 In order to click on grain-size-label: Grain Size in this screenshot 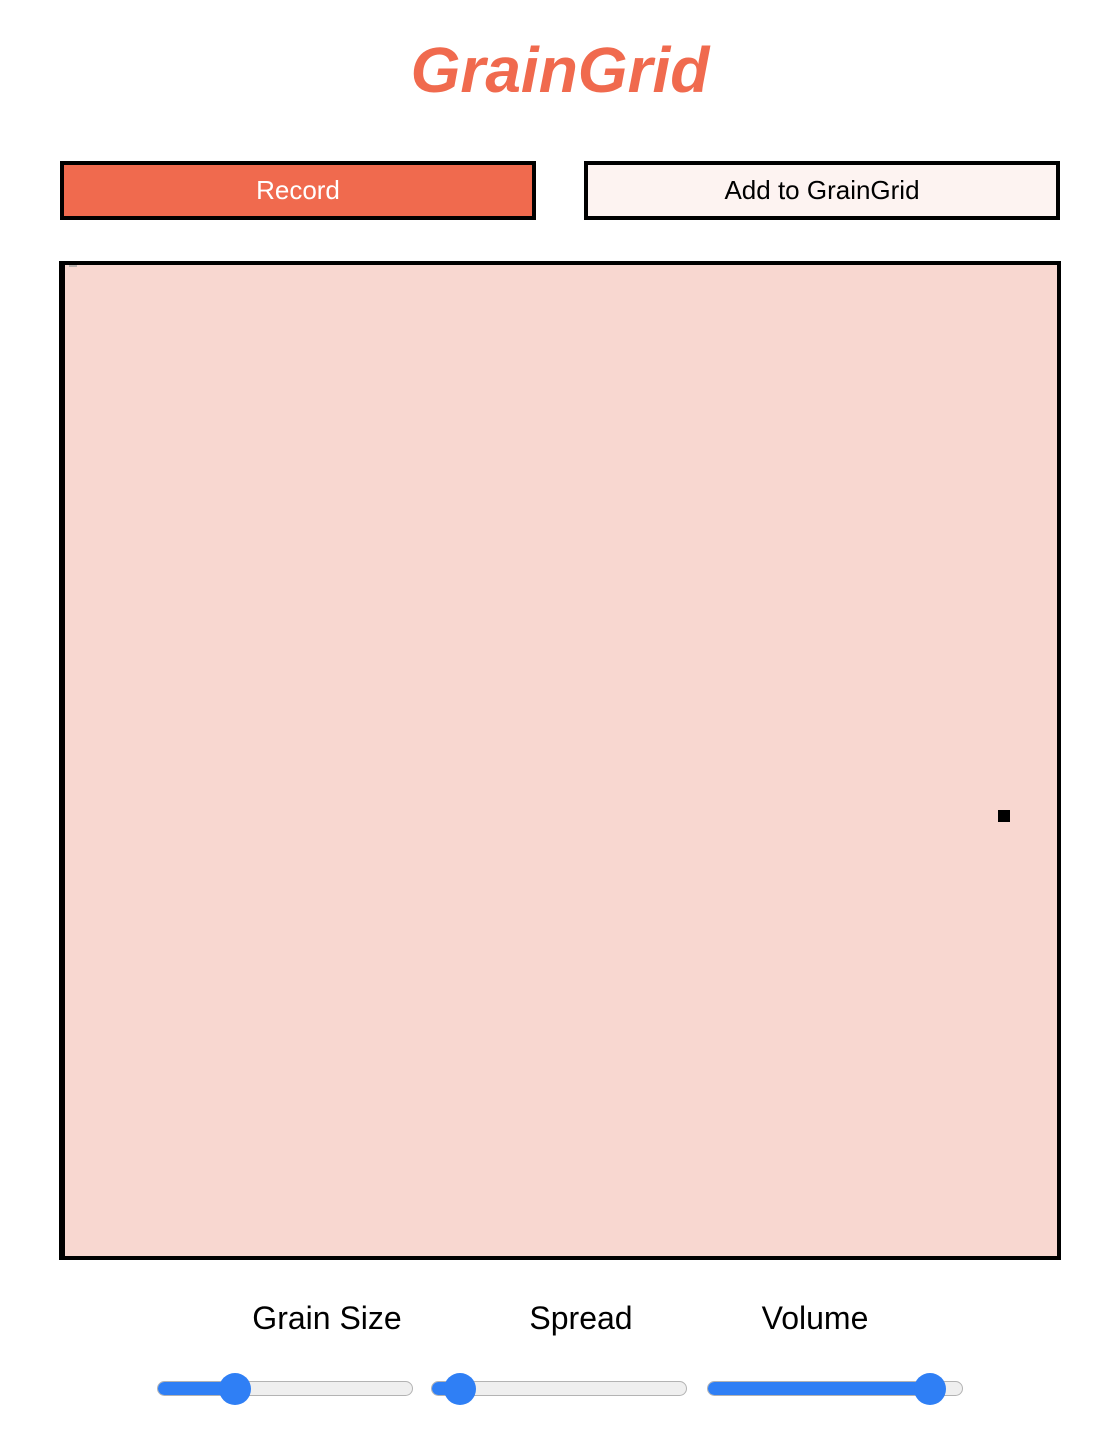, I will do `click(327, 1318)`.